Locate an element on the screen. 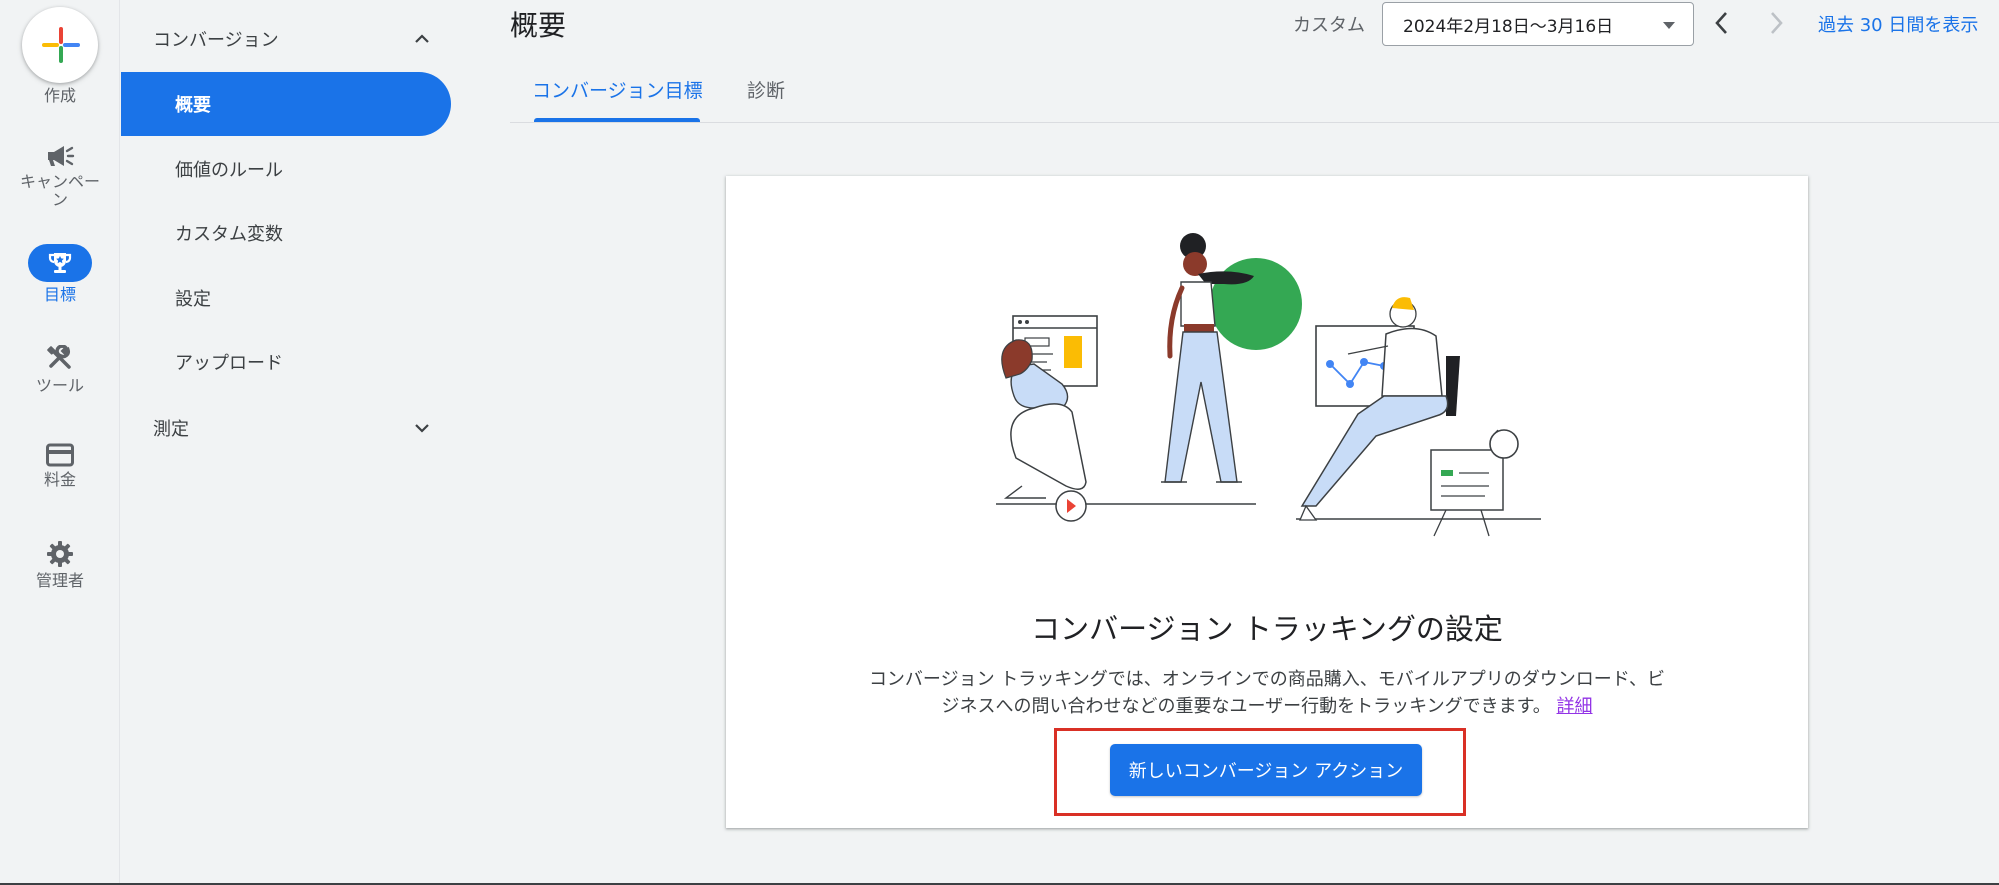 The image size is (1999, 885). nav-item-label: 概要 is located at coordinates (193, 105).